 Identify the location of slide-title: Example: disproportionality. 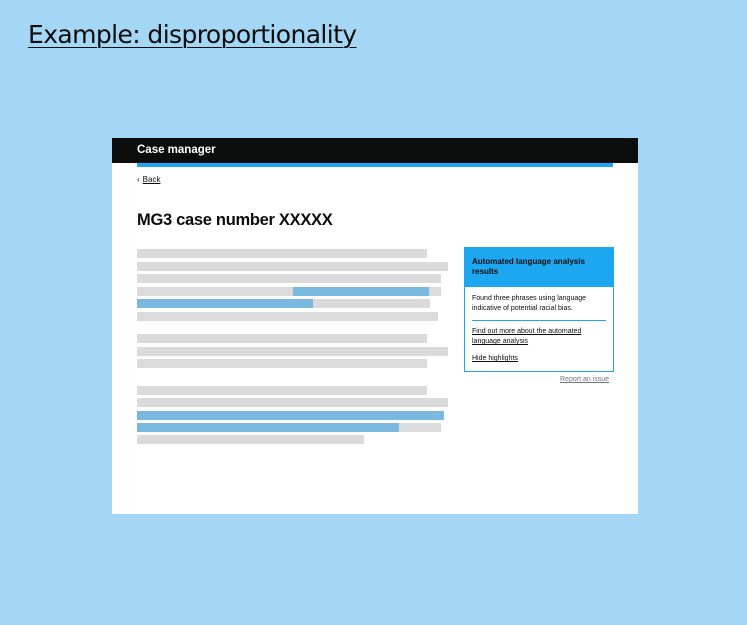
(192, 34).